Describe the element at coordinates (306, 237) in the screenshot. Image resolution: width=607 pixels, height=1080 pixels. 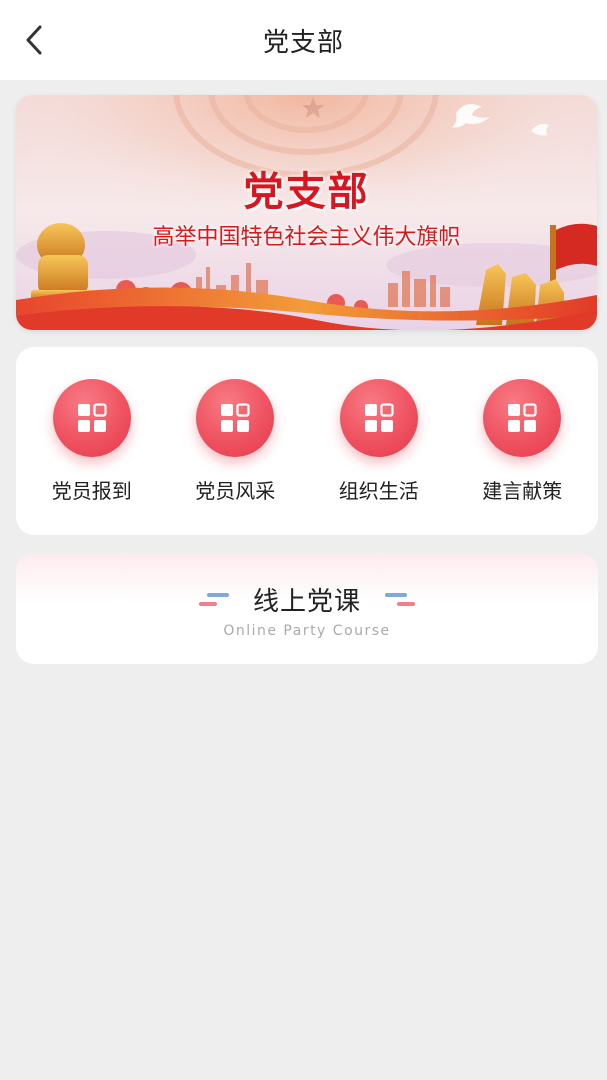
I see `banner-subtitle: 高举中国特色社会主义伟大旗帜` at that location.